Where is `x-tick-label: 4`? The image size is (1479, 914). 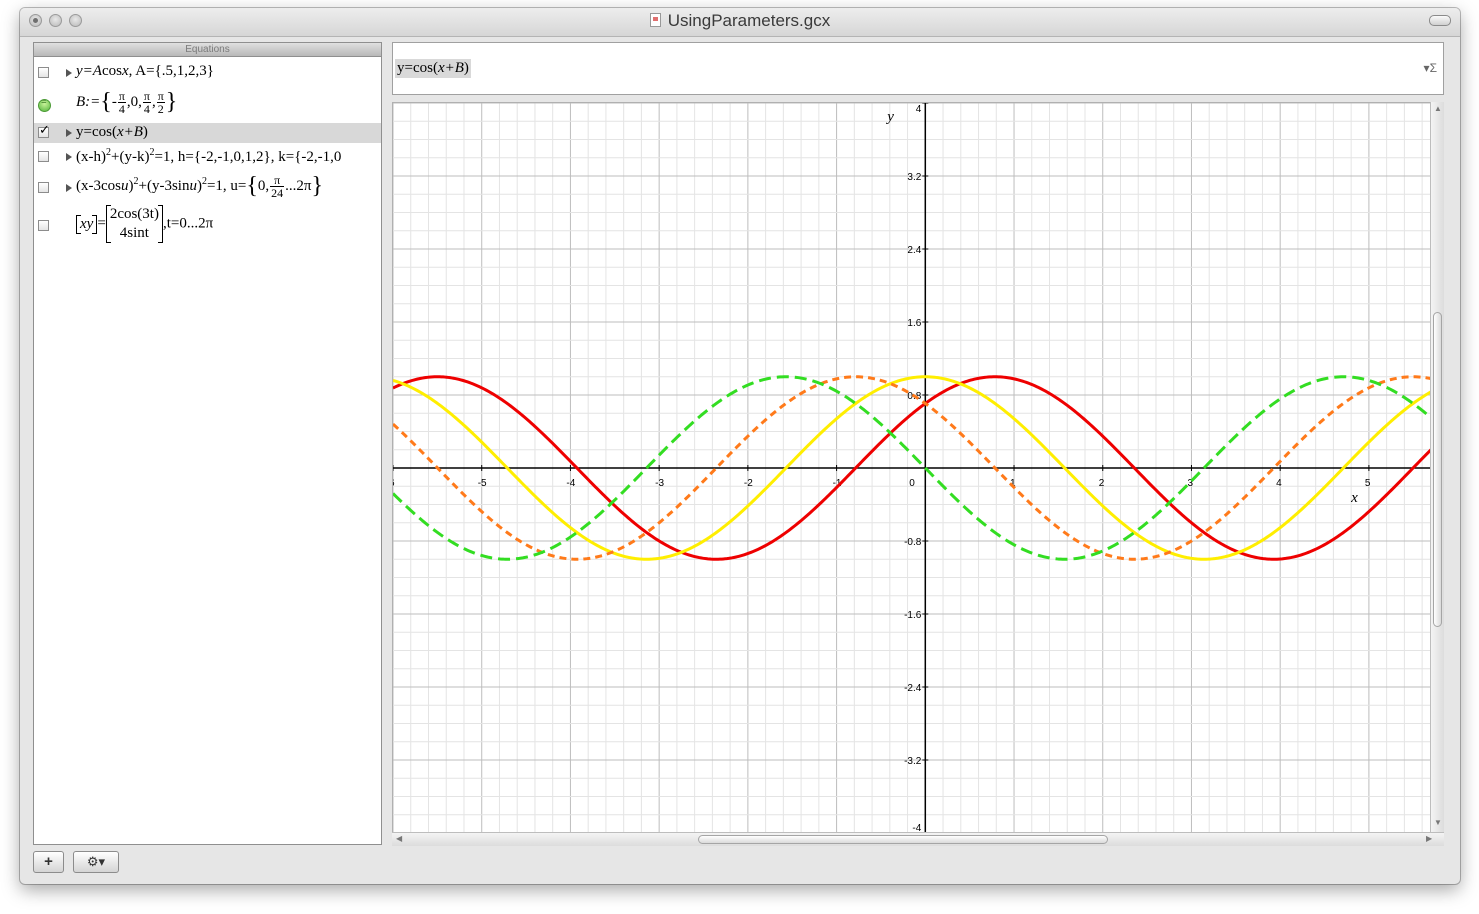 x-tick-label: 4 is located at coordinates (1279, 483).